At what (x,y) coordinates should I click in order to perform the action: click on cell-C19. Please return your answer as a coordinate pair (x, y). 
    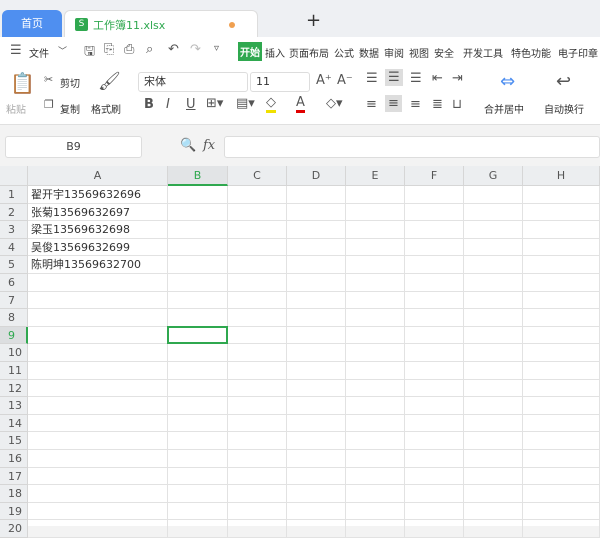
    Looking at the image, I should click on (257, 511).